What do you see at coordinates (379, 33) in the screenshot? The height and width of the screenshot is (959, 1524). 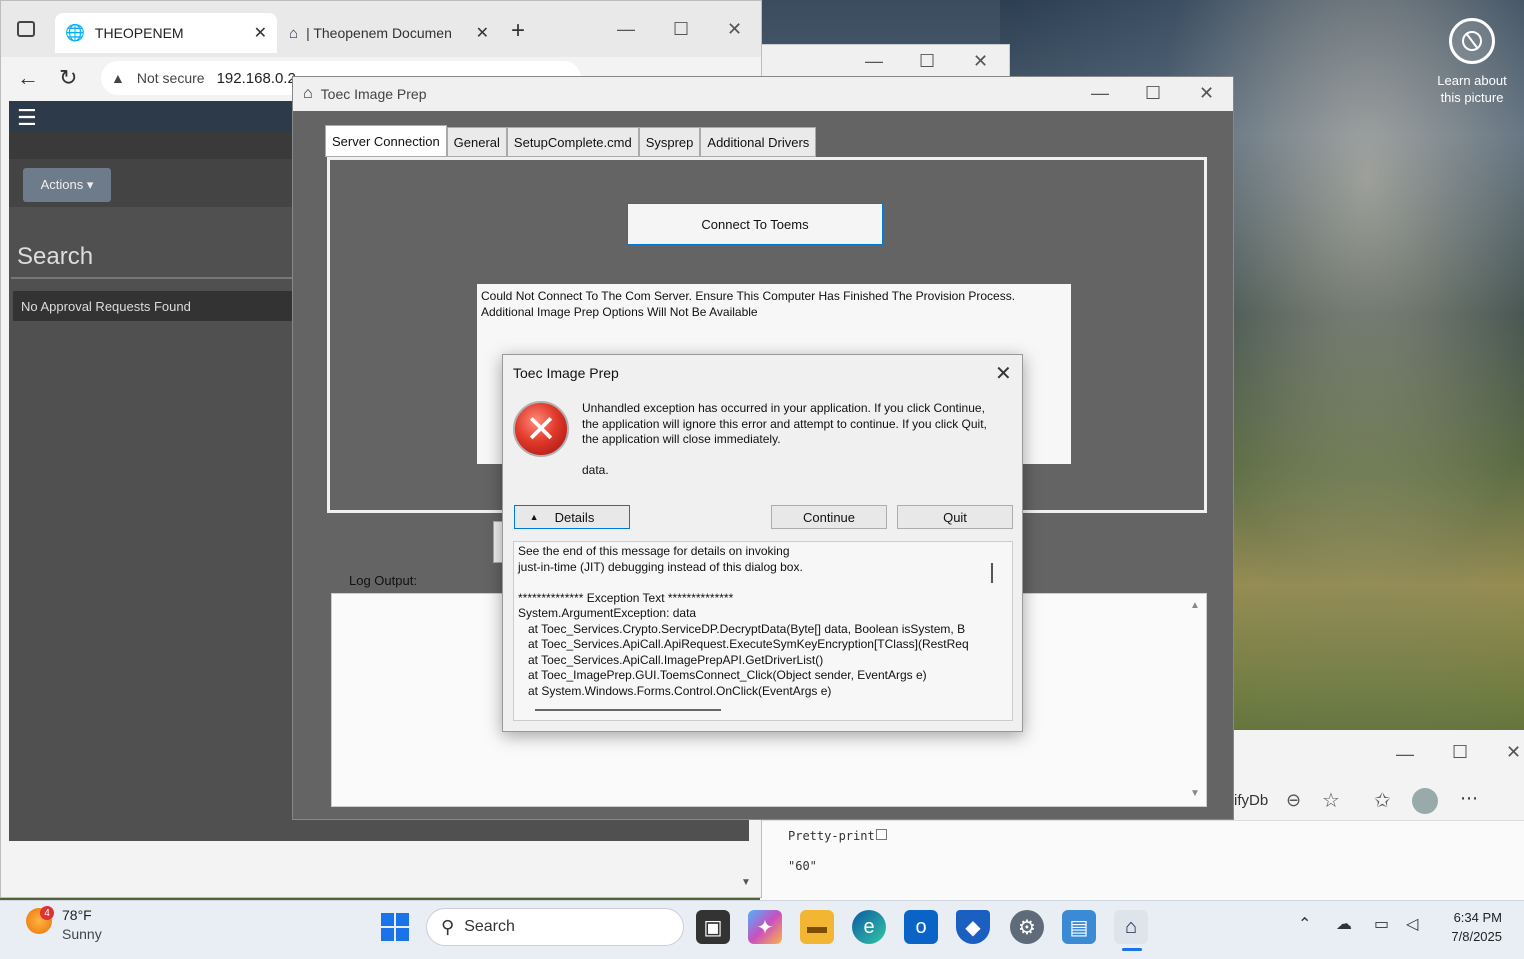 I see `tab-label: | Theopenem Documen` at bounding box center [379, 33].